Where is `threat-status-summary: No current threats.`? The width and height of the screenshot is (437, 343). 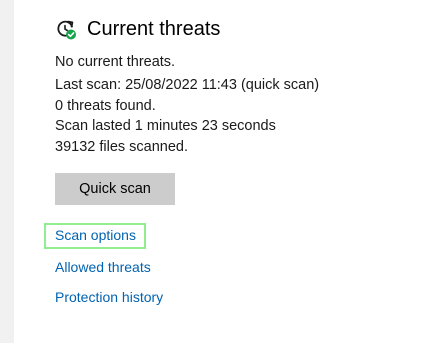 threat-status-summary: No current threats. is located at coordinates (115, 62).